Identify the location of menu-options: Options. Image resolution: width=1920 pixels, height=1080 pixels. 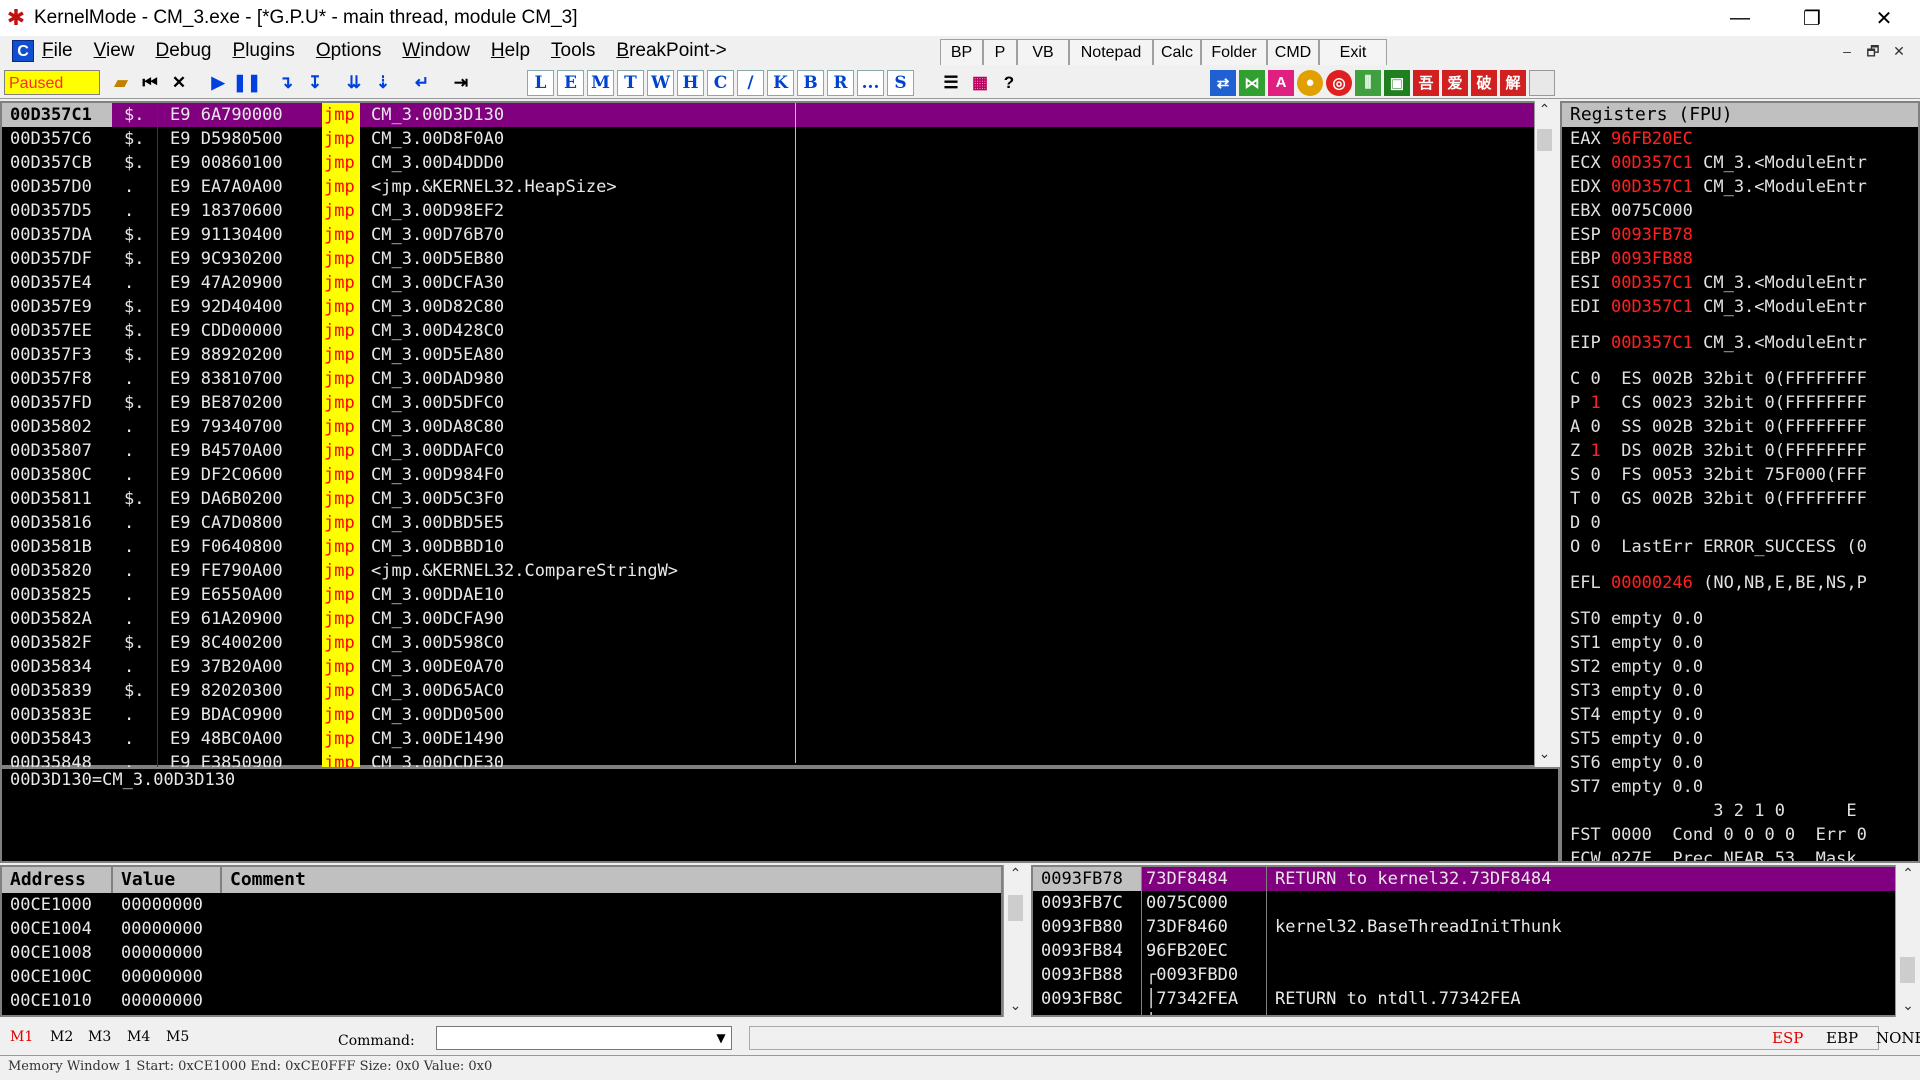
(348, 51).